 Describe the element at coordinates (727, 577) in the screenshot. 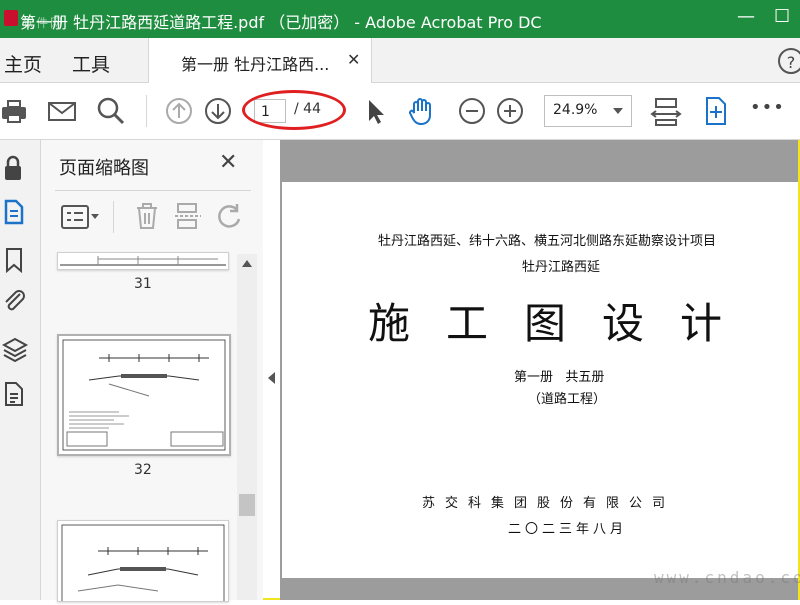

I see `watermark-url: www.cndao.com` at that location.